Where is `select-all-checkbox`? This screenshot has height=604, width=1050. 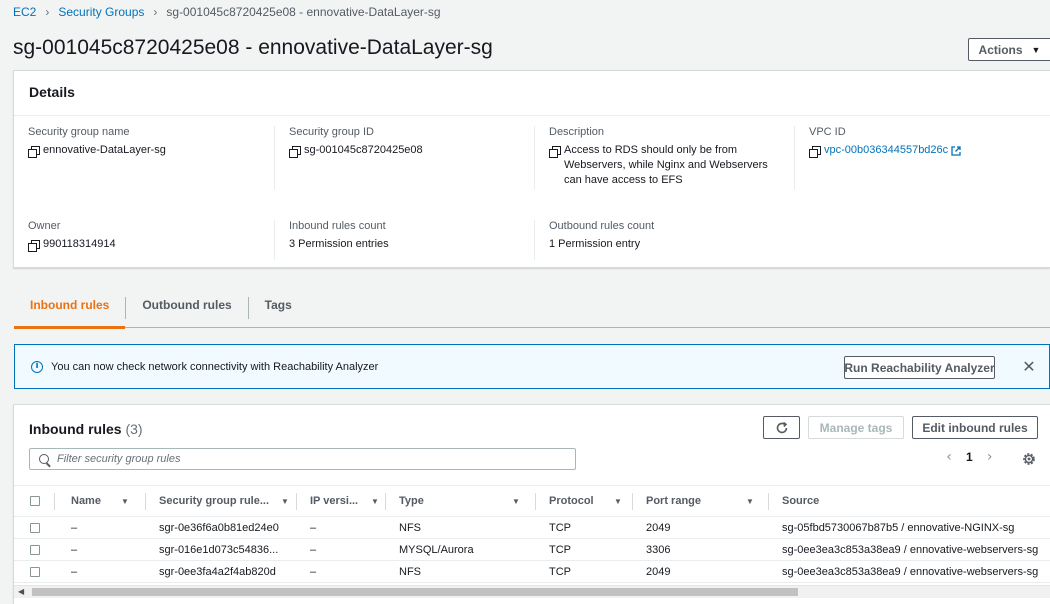
select-all-checkbox is located at coordinates (35, 501).